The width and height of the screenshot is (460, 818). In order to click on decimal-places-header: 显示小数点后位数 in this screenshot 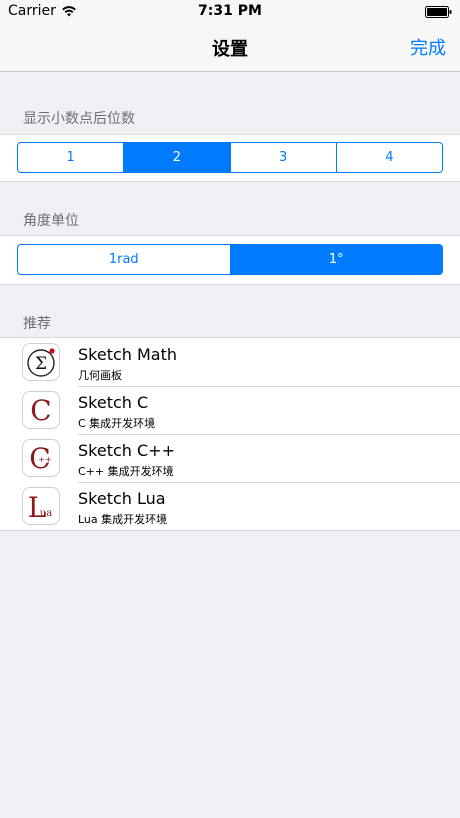, I will do `click(79, 119)`.